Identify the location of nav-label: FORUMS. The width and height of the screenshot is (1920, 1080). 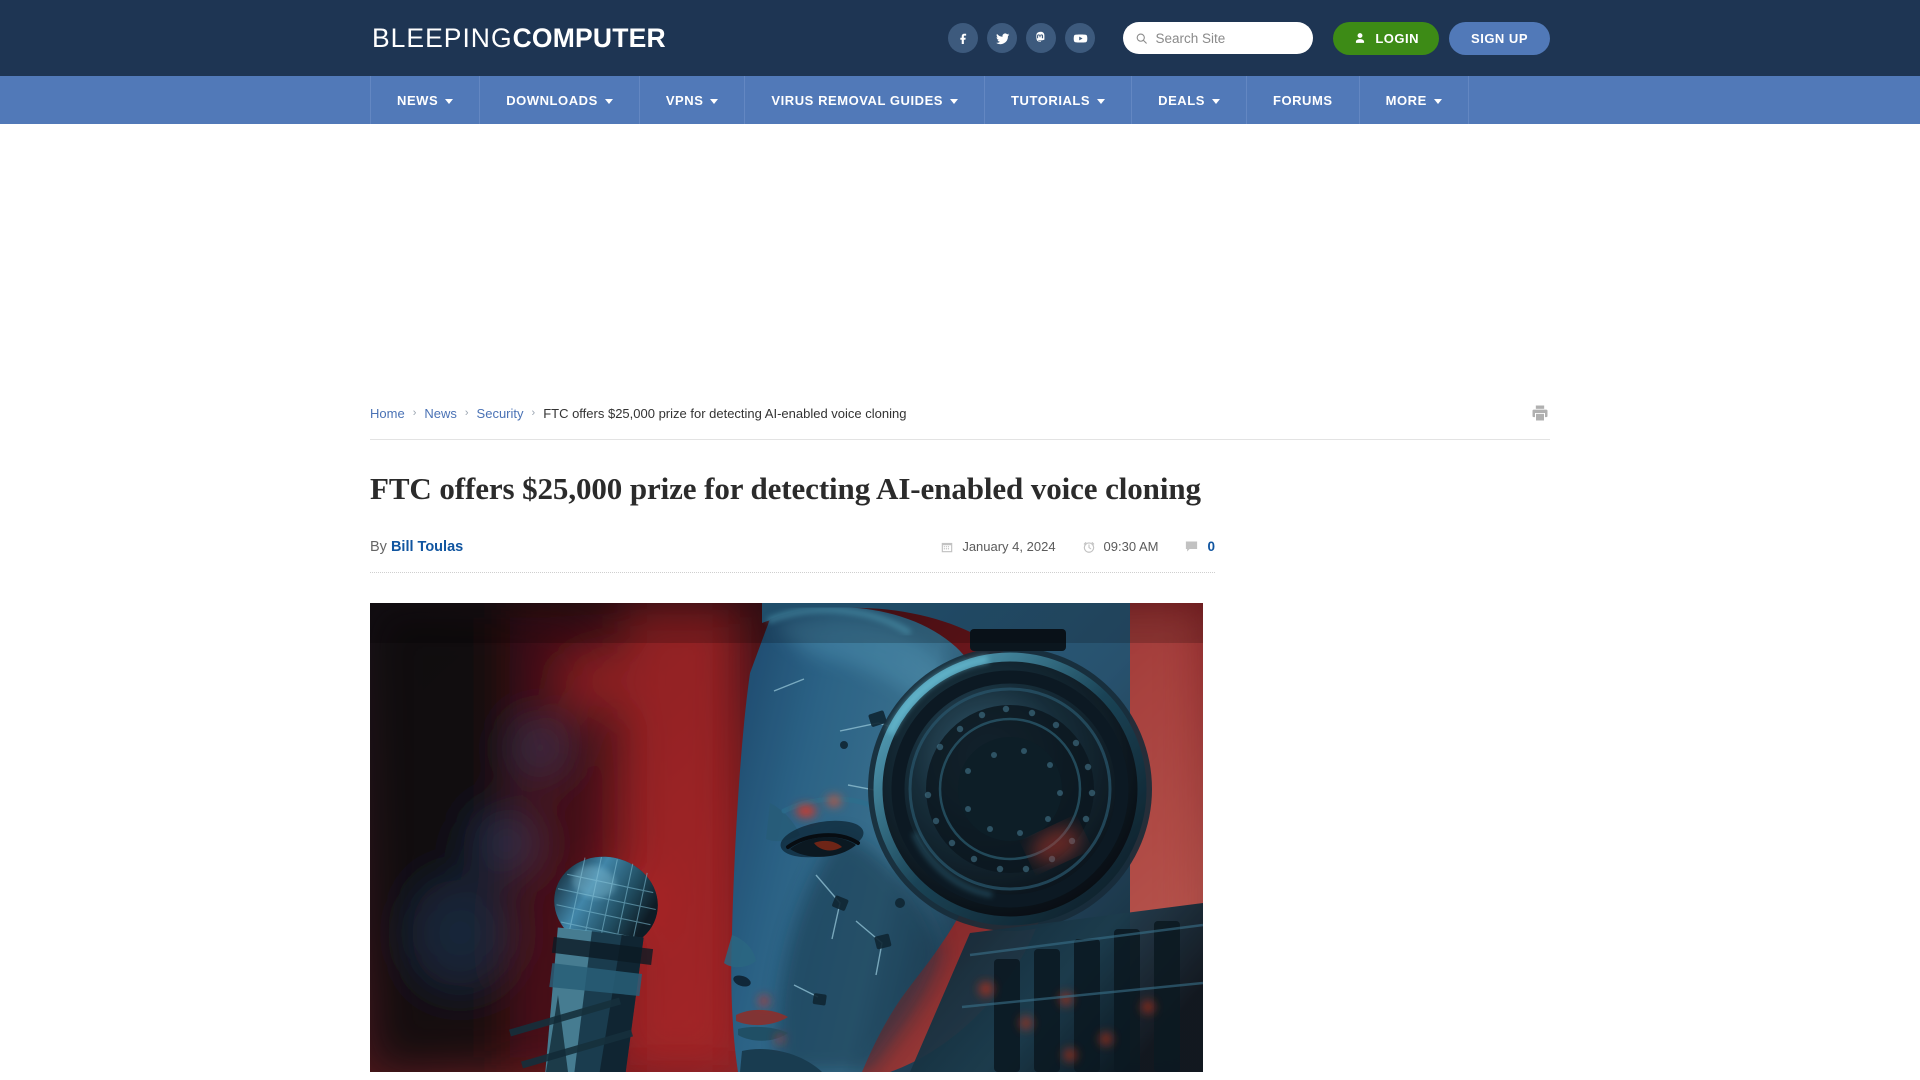
(1302, 100).